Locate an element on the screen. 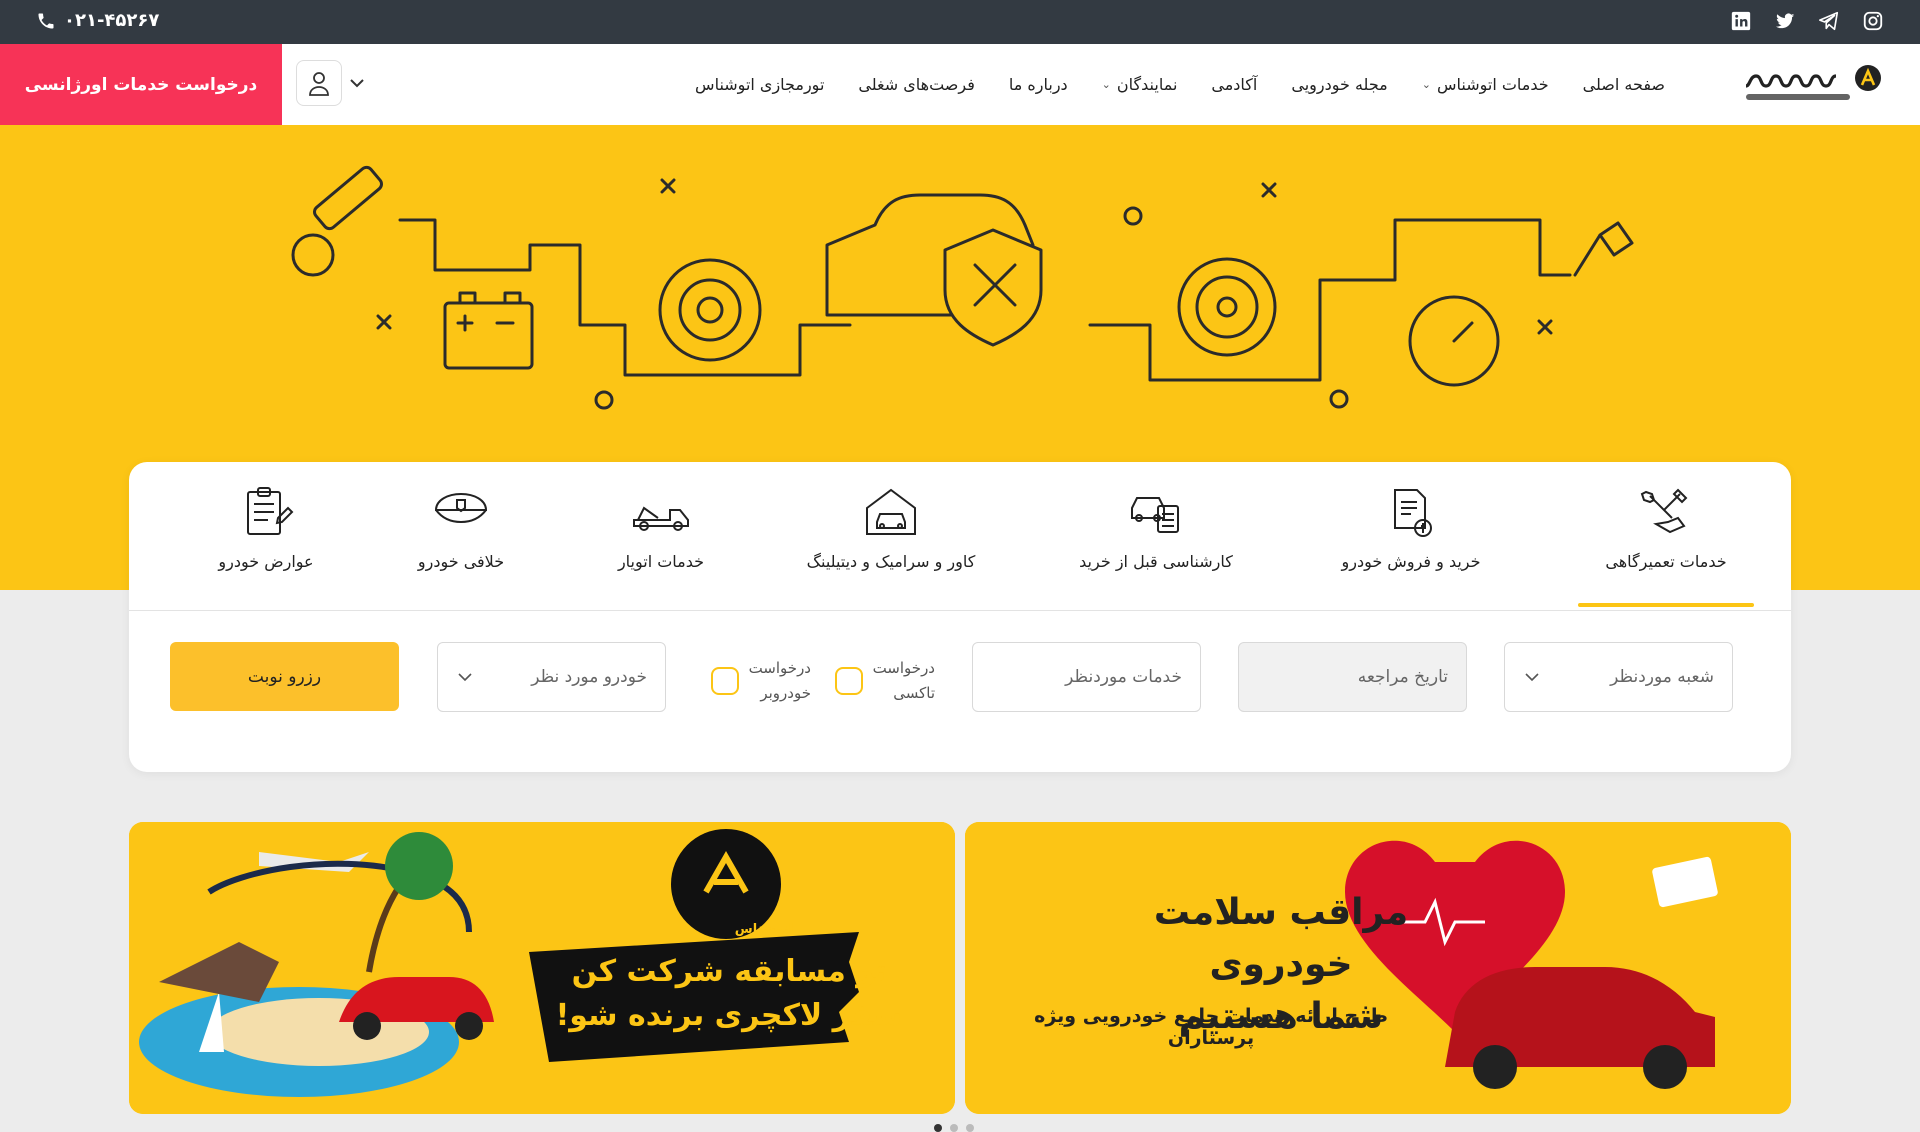 The height and width of the screenshot is (1132, 1920). service-input: خدمات موردنظر is located at coordinates (1086, 677).